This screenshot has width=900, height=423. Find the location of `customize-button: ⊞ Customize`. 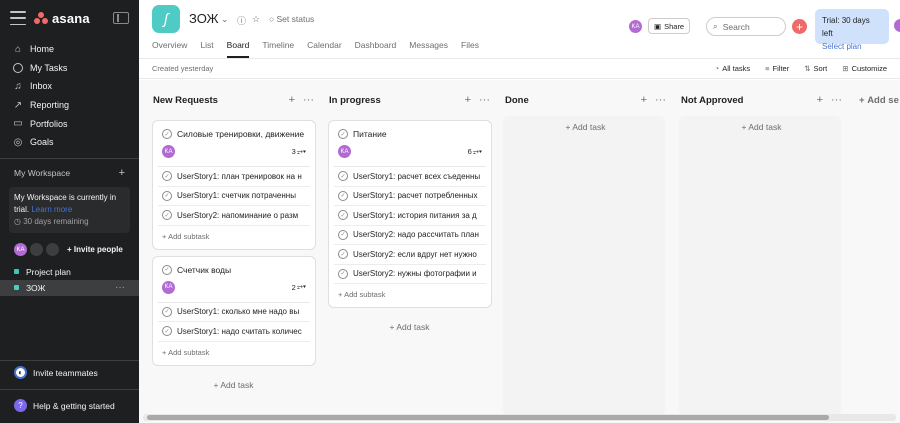

customize-button: ⊞ Customize is located at coordinates (864, 68).